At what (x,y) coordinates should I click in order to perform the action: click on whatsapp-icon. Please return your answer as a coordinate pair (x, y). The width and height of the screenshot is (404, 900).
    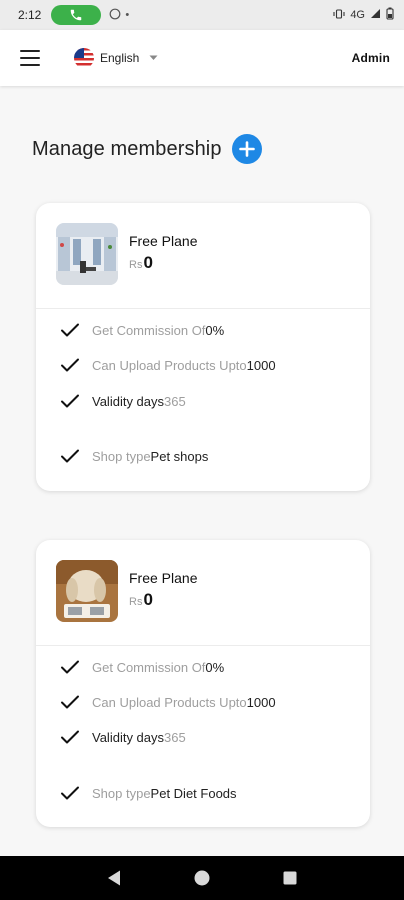
    Looking at the image, I should click on (115, 15).